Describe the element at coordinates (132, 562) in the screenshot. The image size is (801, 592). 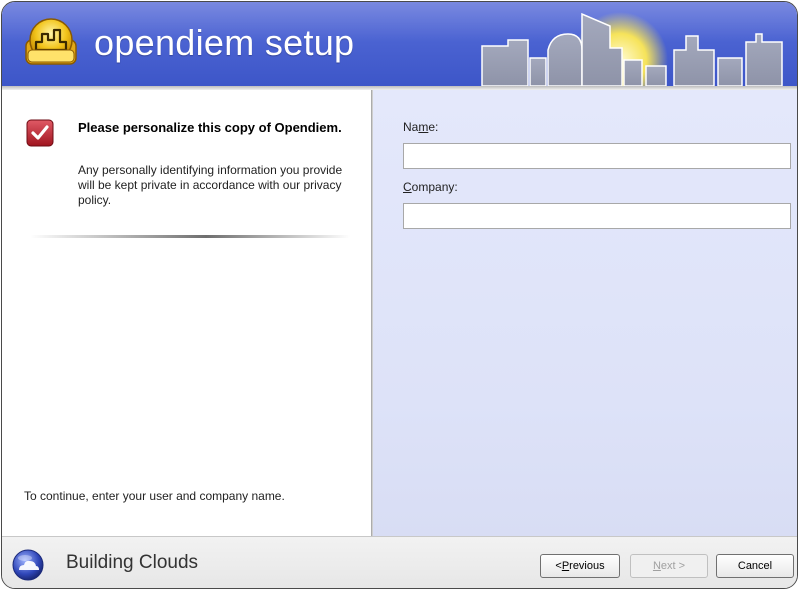
I see `brand-name: Building Clouds` at that location.